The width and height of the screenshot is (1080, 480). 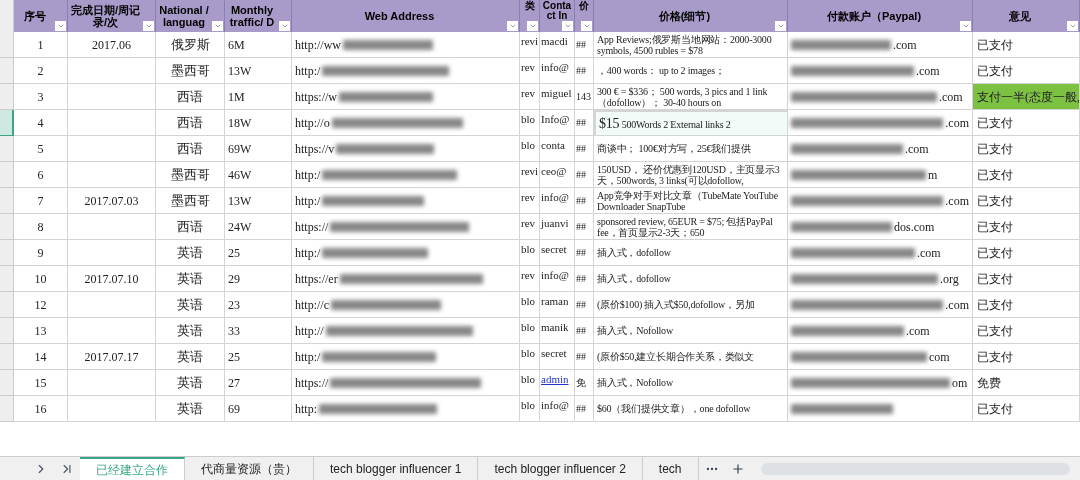 What do you see at coordinates (258, 305) in the screenshot?
I see `table-cell: 23` at bounding box center [258, 305].